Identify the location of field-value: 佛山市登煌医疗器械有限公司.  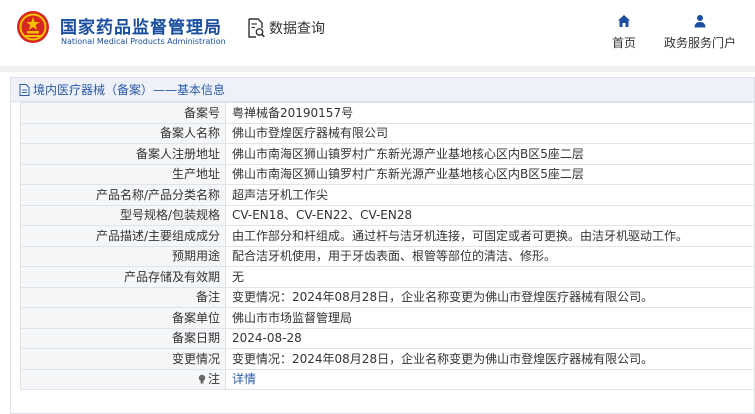
(490, 133).